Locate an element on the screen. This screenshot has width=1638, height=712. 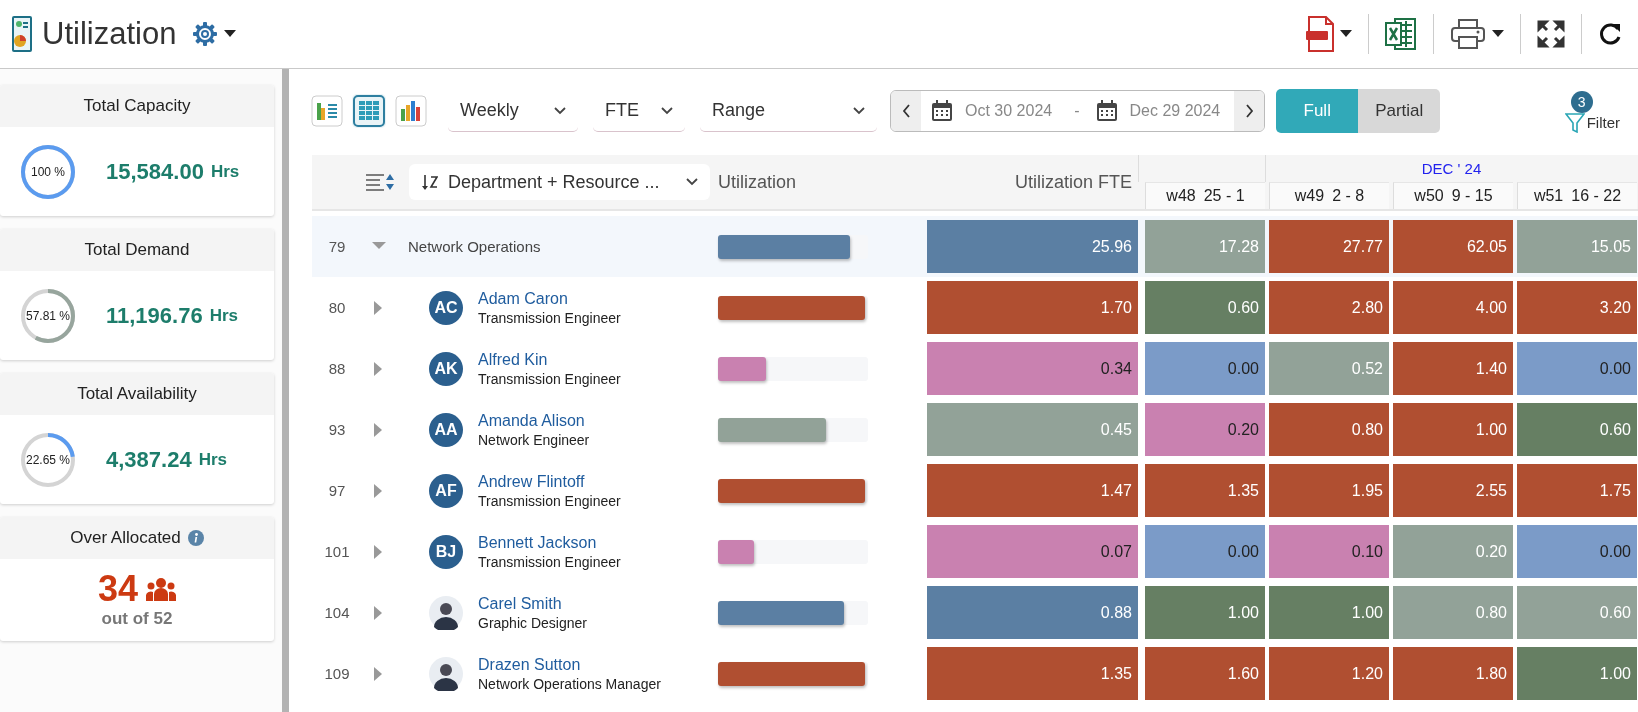
count-value: 34 is located at coordinates (117, 589).